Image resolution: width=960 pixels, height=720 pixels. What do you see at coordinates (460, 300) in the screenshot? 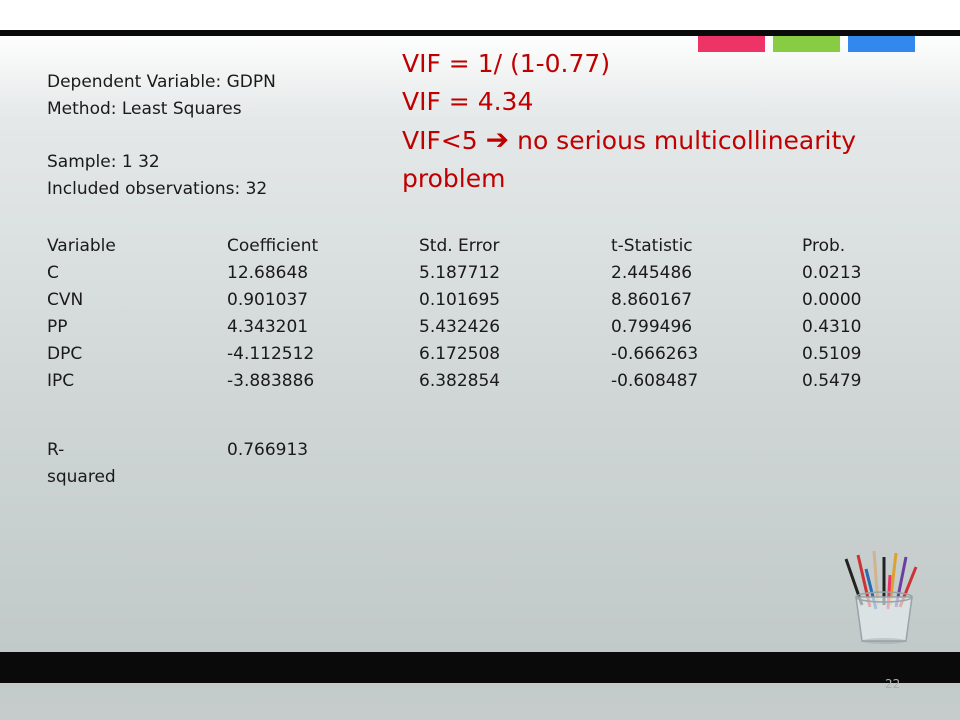
I see `table-cell: 0.101695` at bounding box center [460, 300].